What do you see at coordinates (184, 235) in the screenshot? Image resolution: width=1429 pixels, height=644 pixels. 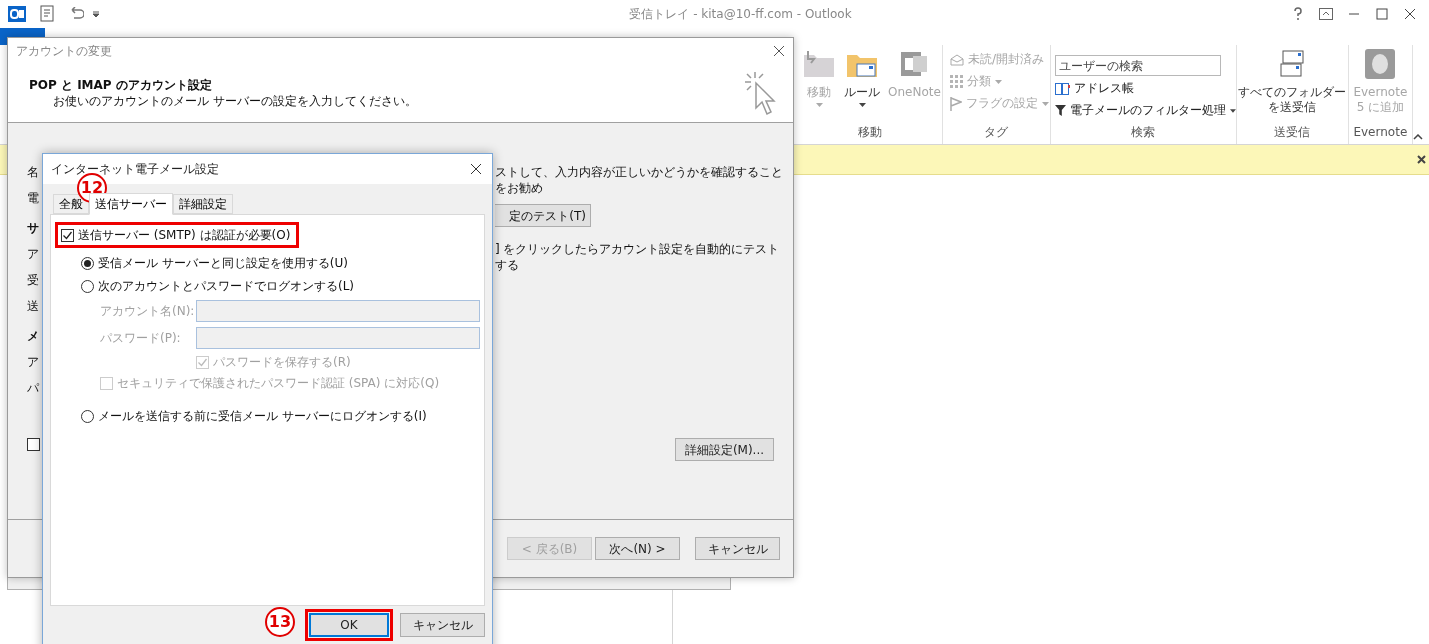 I see `checkbox-label: 送信サーバー (SMTP) は認証が必要(O)` at bounding box center [184, 235].